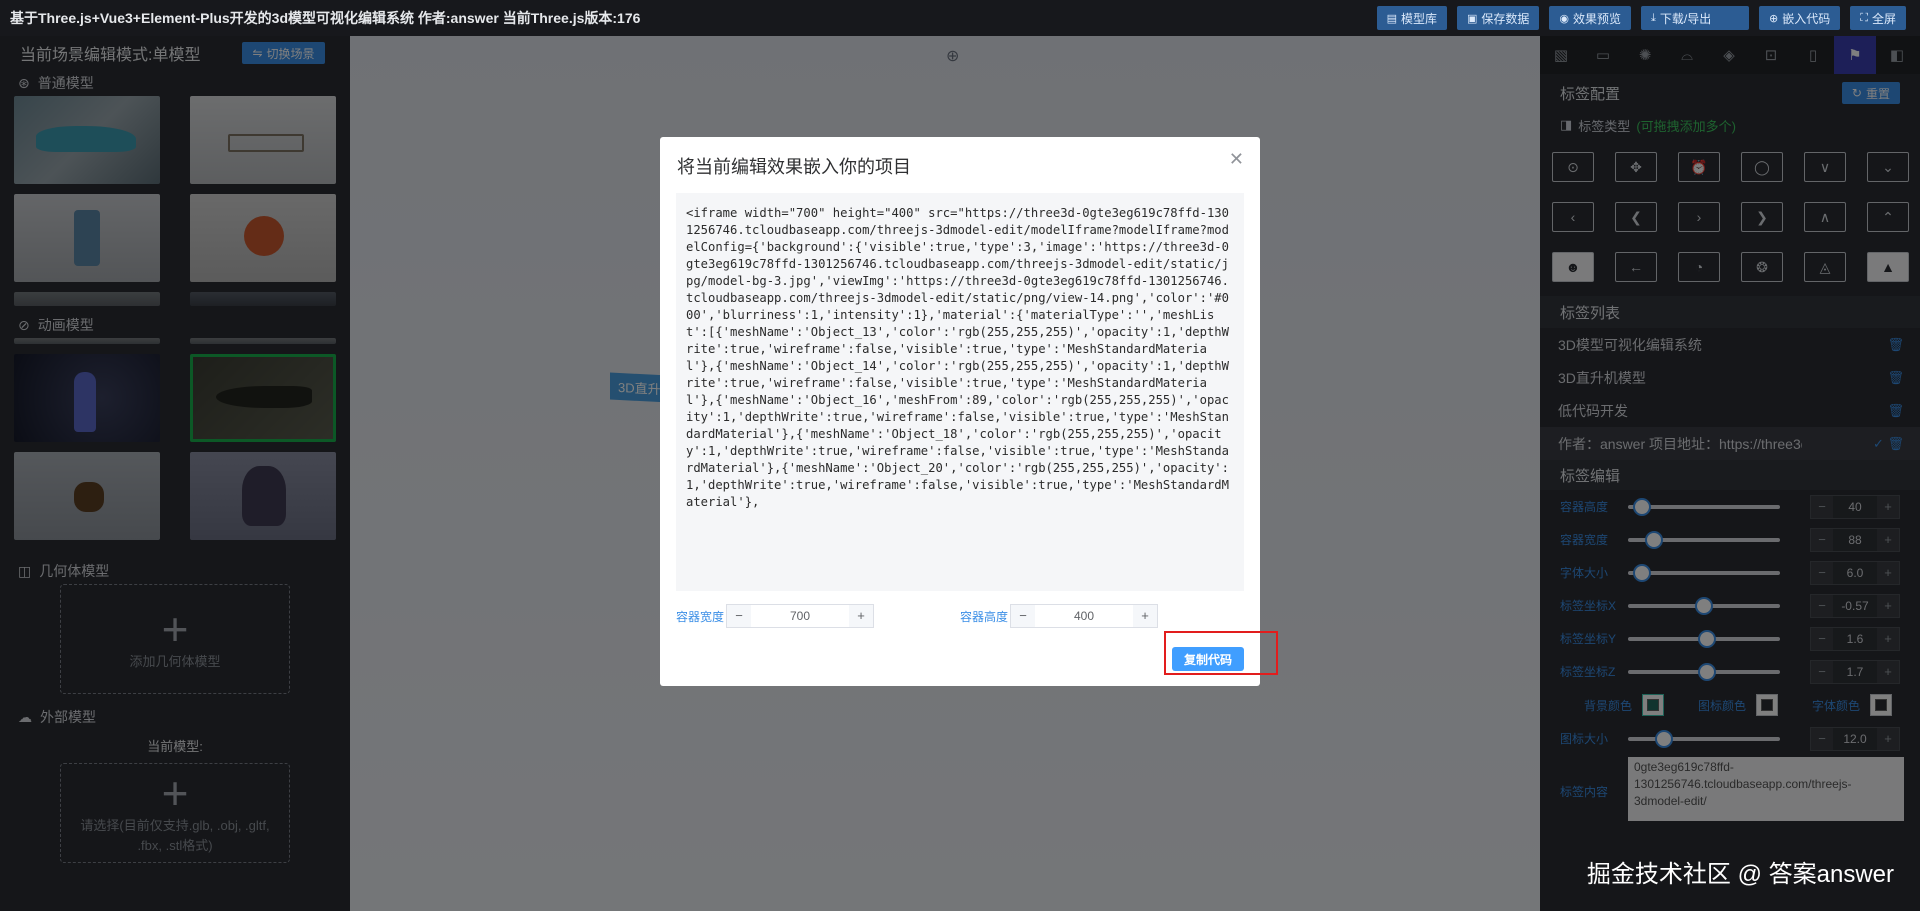 Image resolution: width=1920 pixels, height=911 pixels. Describe the element at coordinates (1695, 18) in the screenshot. I see `download-export-button: ⤓ 下载/导出` at that location.